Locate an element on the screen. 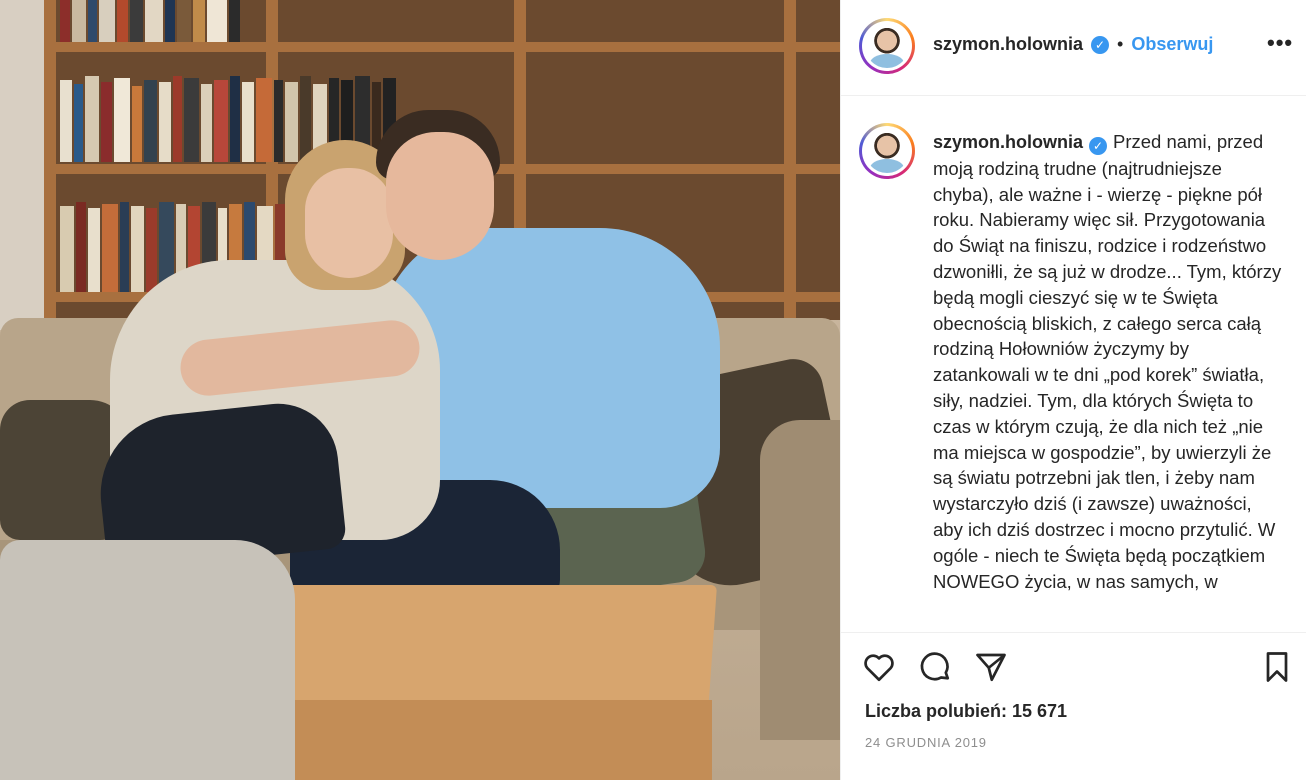 Image resolution: width=1306 pixels, height=780 pixels. likes-count: Liczba polubień: 15 671 is located at coordinates (966, 711).